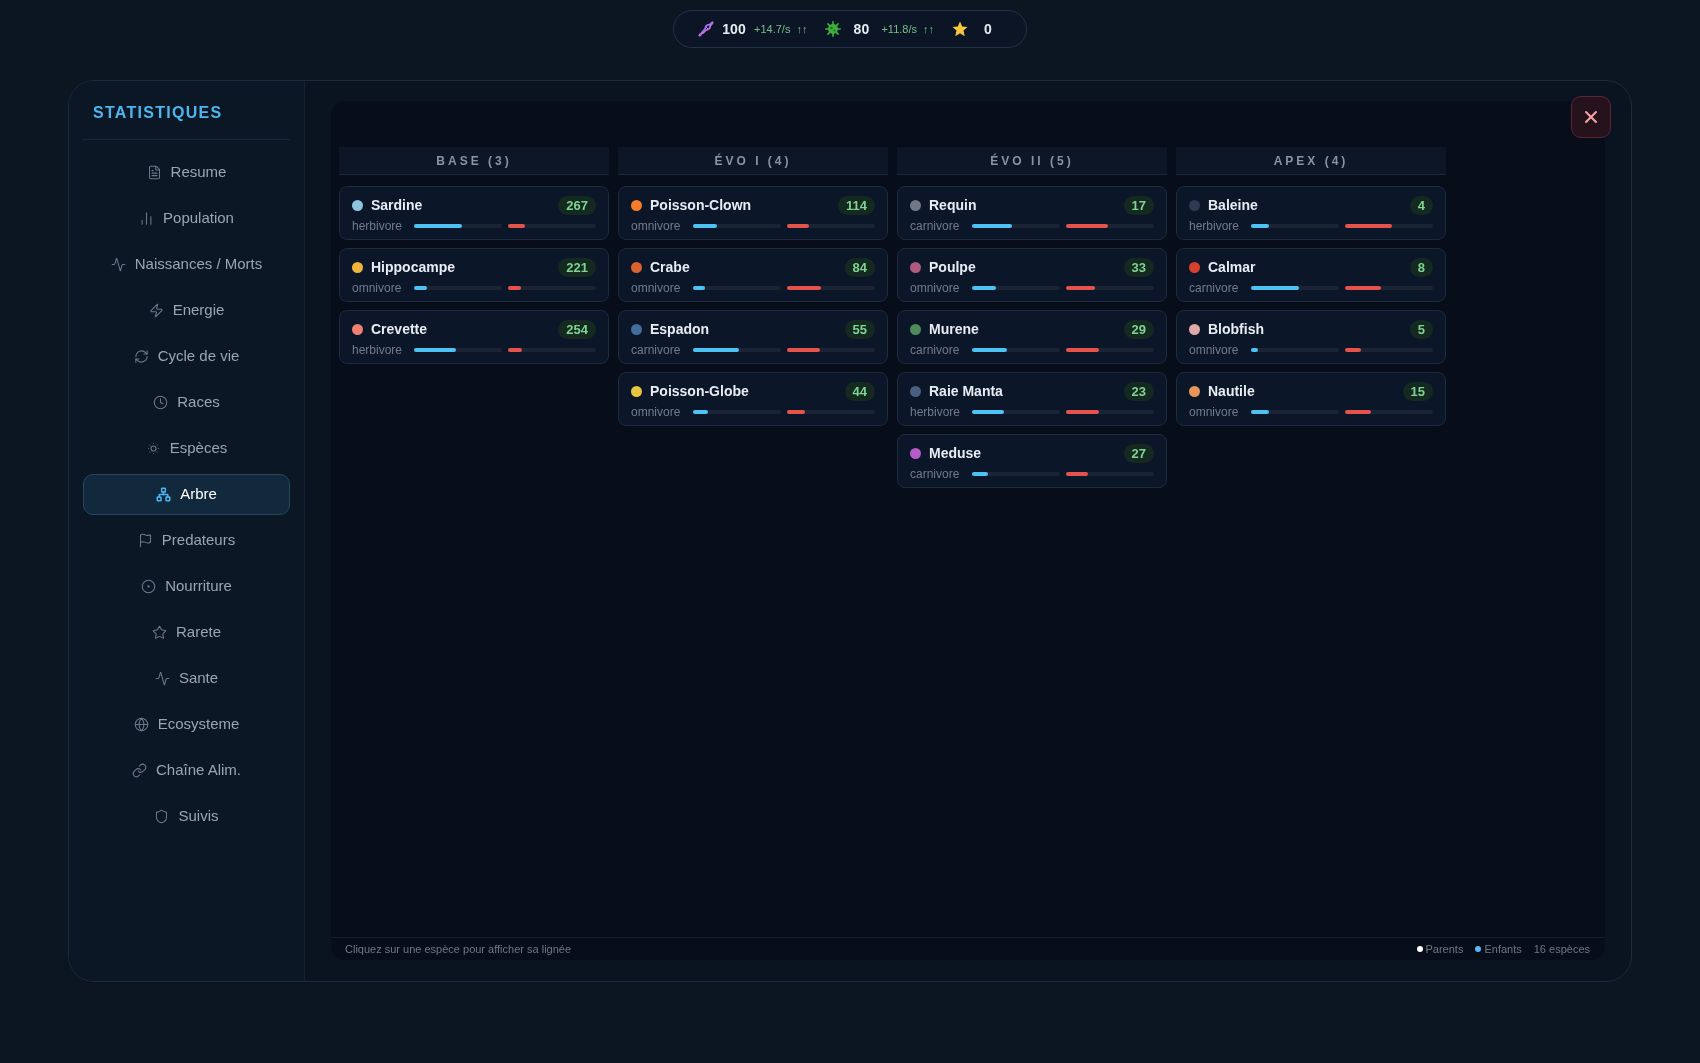  I want to click on species-card: Poulpe 33 omnivore, so click(1032, 275).